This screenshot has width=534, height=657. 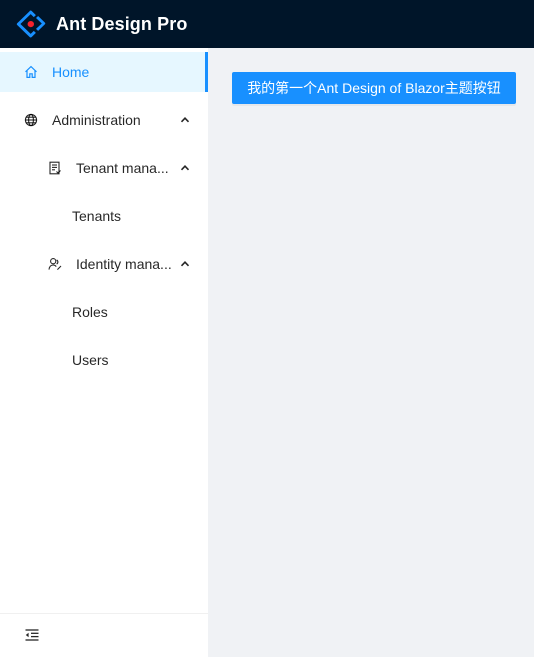 I want to click on top-header: Ant Design Pro, so click(x=267, y=24).